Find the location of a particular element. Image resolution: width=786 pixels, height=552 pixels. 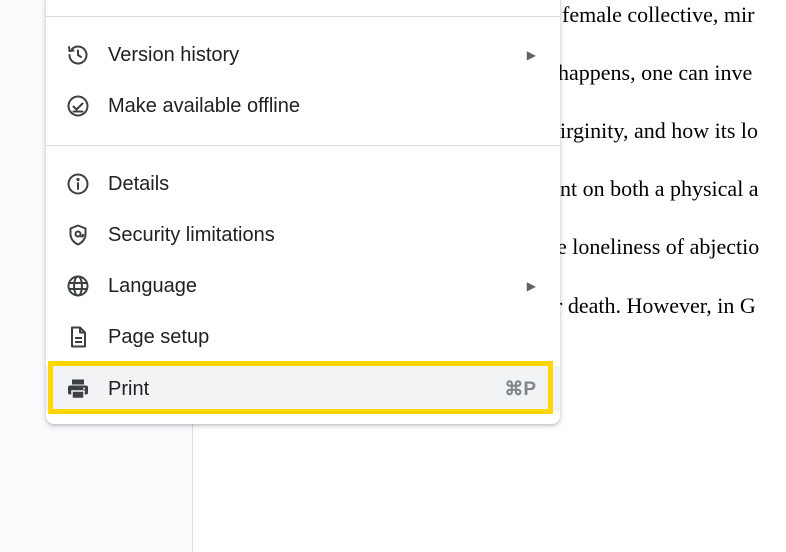

menu-item-details: Details is located at coordinates (303, 184).